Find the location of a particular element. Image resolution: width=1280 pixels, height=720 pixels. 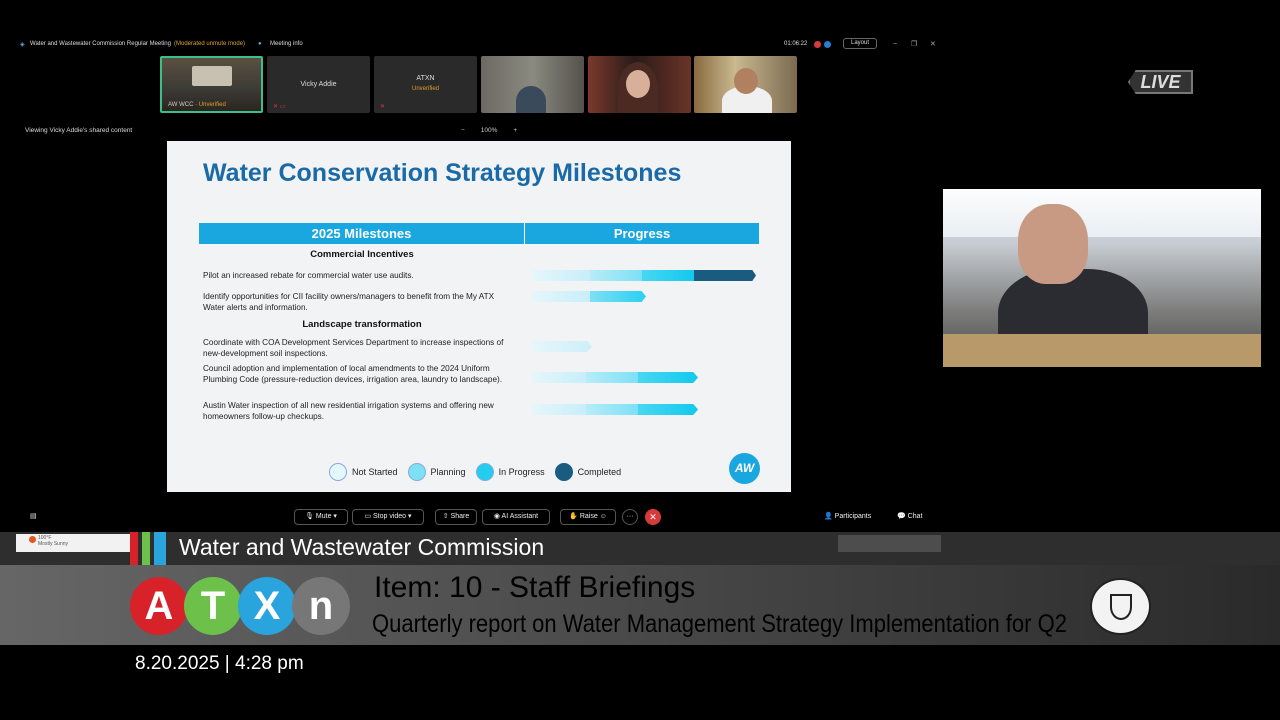

video-tile-aw-wcc: AW WCC · Unverified is located at coordinates (211, 84).